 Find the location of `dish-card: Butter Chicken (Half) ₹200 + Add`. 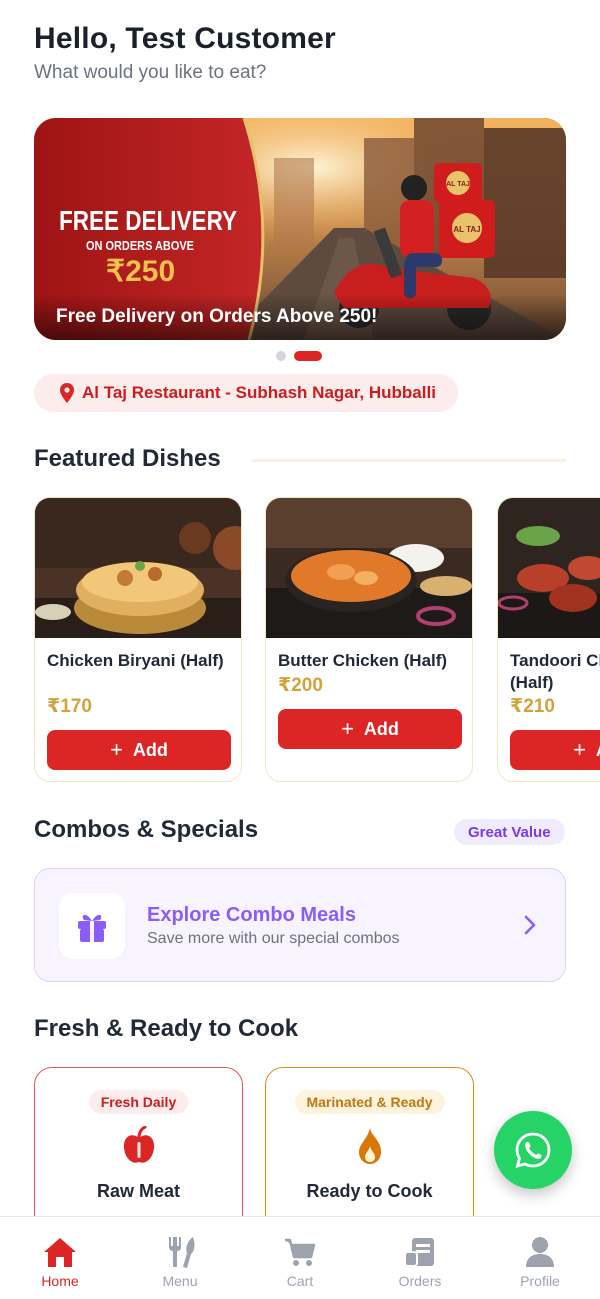

dish-card: Butter Chicken (Half) ₹200 + Add is located at coordinates (369, 639).